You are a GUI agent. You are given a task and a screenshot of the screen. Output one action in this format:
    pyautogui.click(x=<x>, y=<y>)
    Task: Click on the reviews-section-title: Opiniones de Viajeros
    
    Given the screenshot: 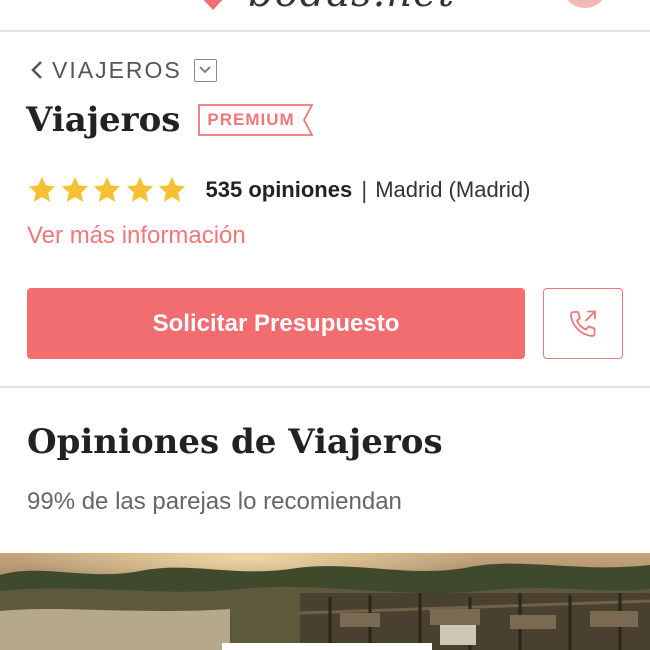 What is the action you would take?
    pyautogui.click(x=235, y=442)
    